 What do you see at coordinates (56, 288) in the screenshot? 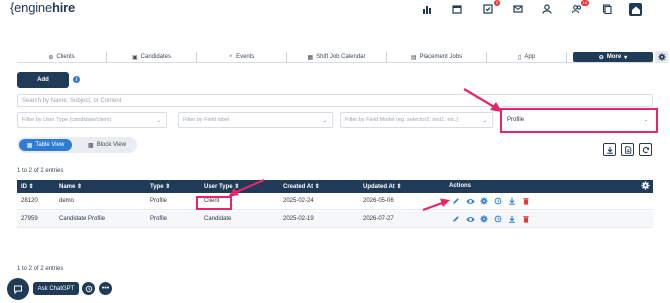
I see `ask-chatgpt-button: Ask ChatGPT` at bounding box center [56, 288].